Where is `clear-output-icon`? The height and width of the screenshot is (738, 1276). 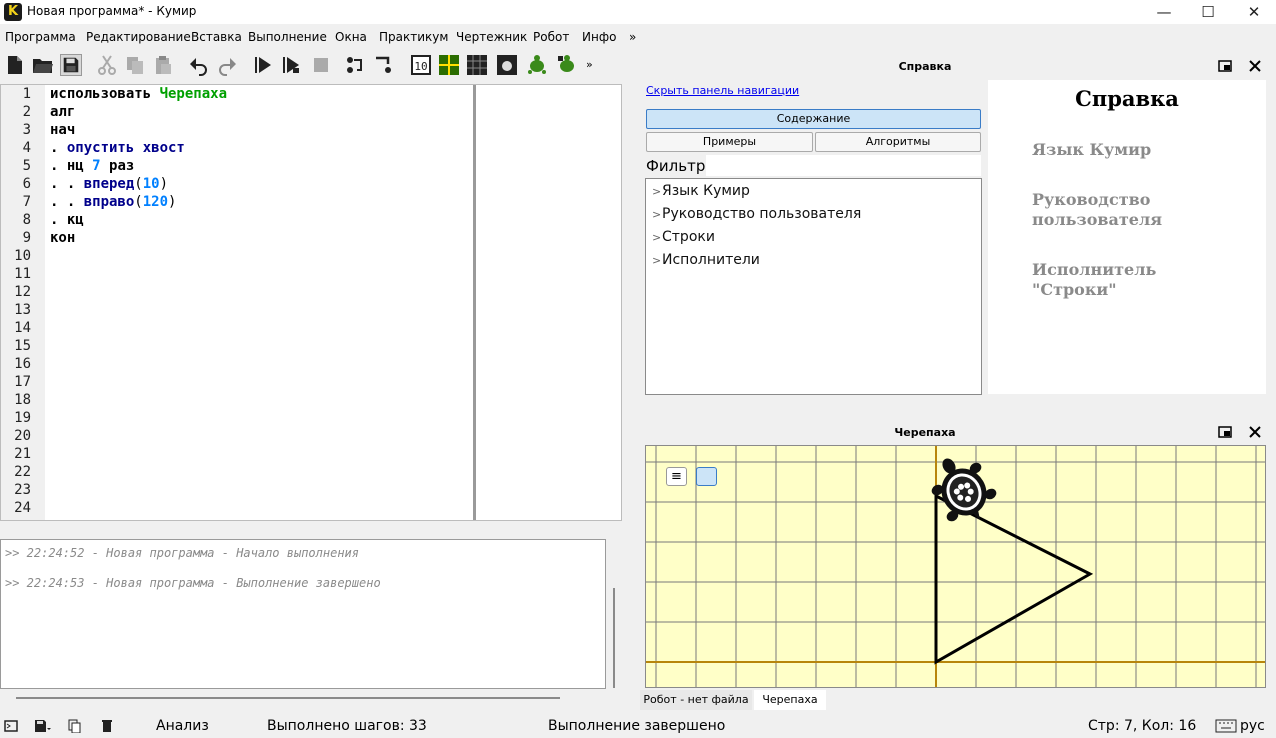
clear-output-icon is located at coordinates (107, 726).